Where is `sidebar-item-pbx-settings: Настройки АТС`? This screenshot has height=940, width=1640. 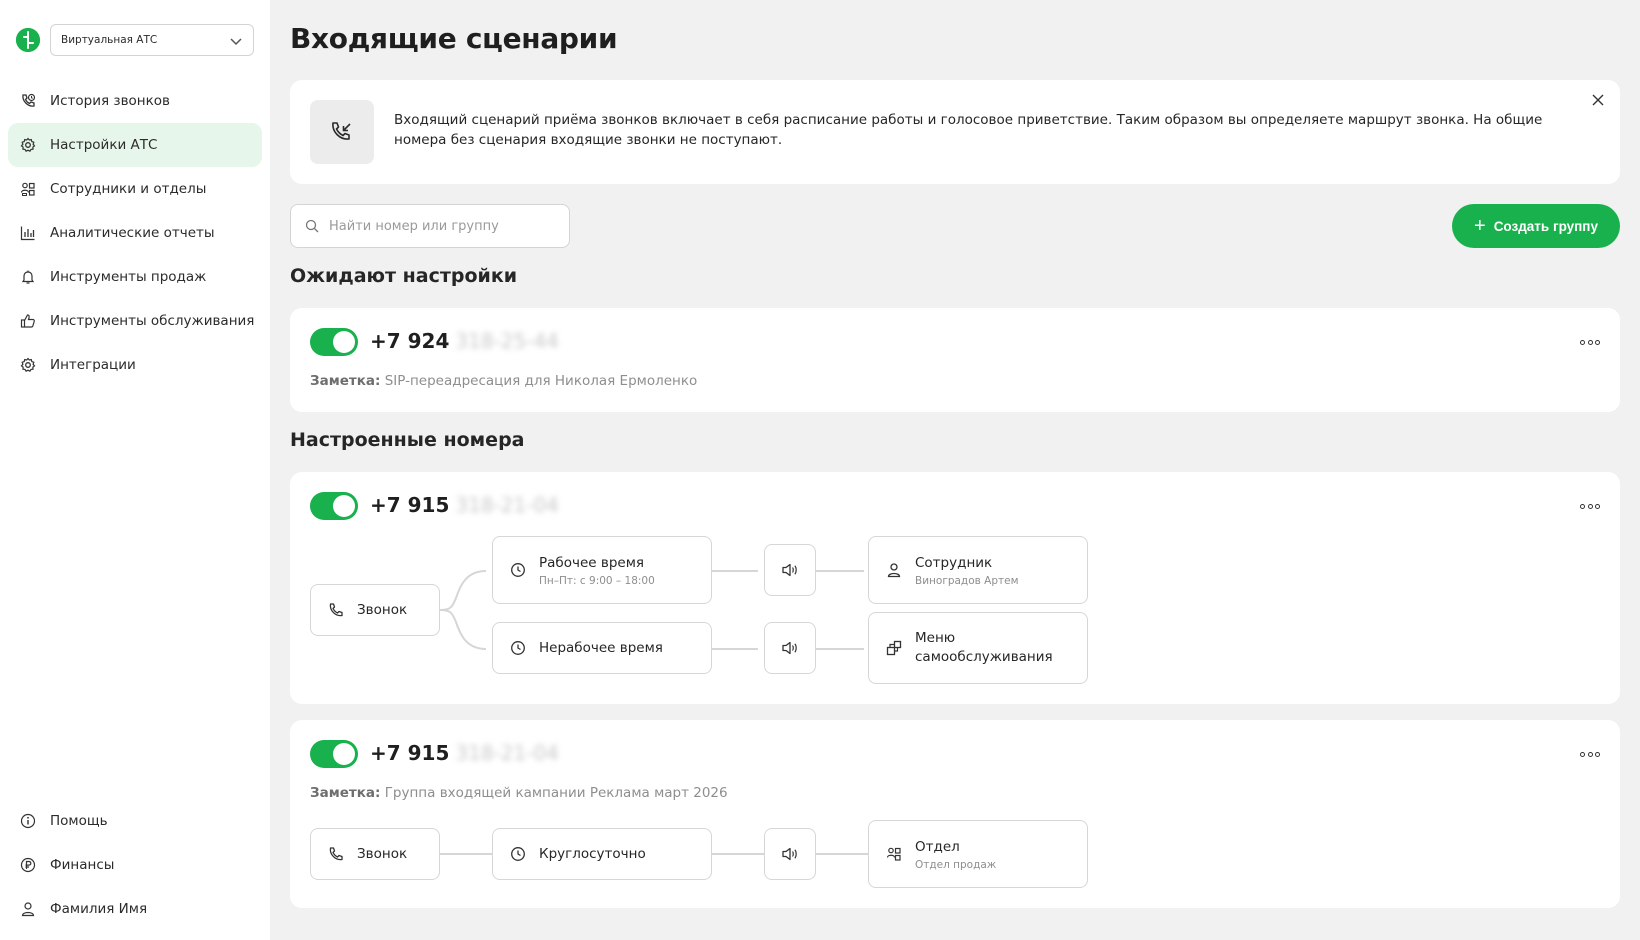
sidebar-item-pbx-settings: Настройки АТС is located at coordinates (135, 145).